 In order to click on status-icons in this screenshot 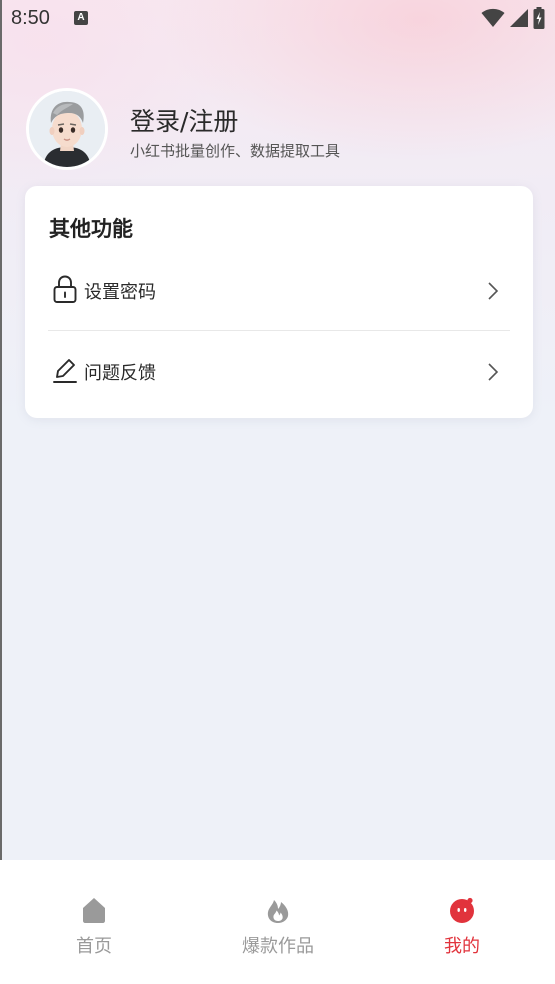, I will do `click(513, 18)`.